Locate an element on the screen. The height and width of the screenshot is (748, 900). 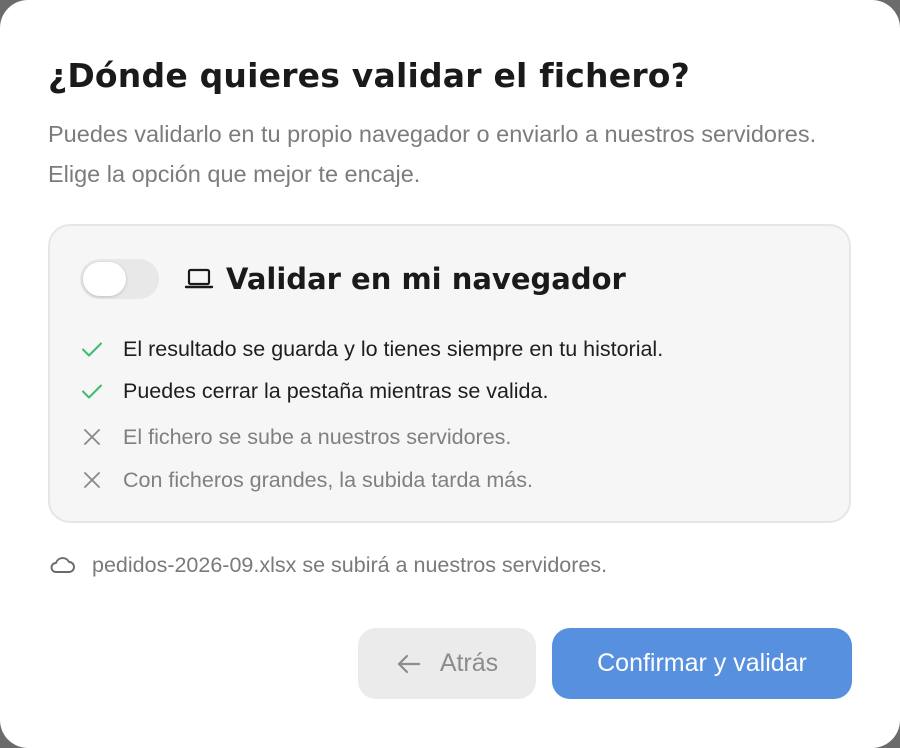
confirm-button-label: Confirmar y validar is located at coordinates (702, 663).